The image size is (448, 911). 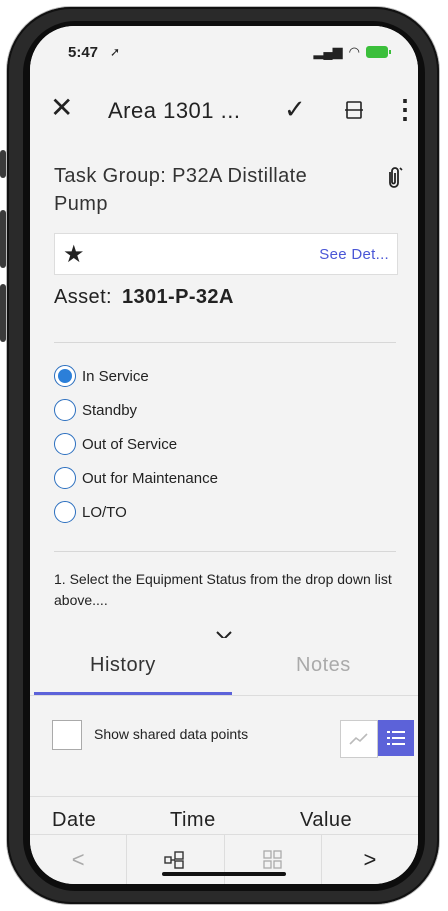 I want to click on status-option-in-service: In Service, so click(x=136, y=376).